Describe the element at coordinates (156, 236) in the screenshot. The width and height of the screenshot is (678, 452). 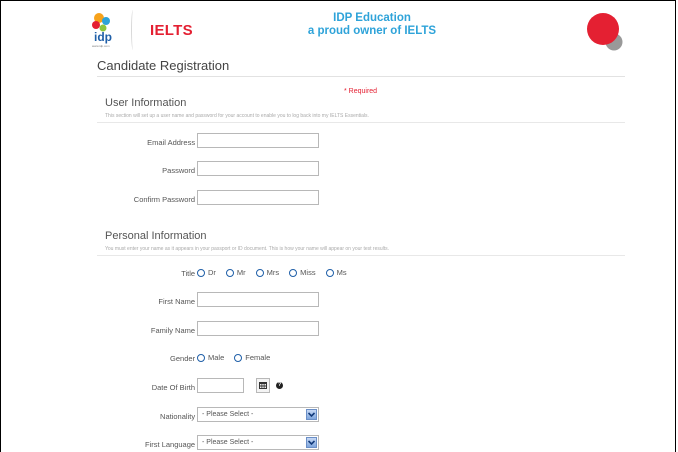
I see `section-title-personal-info: Personal Information` at that location.